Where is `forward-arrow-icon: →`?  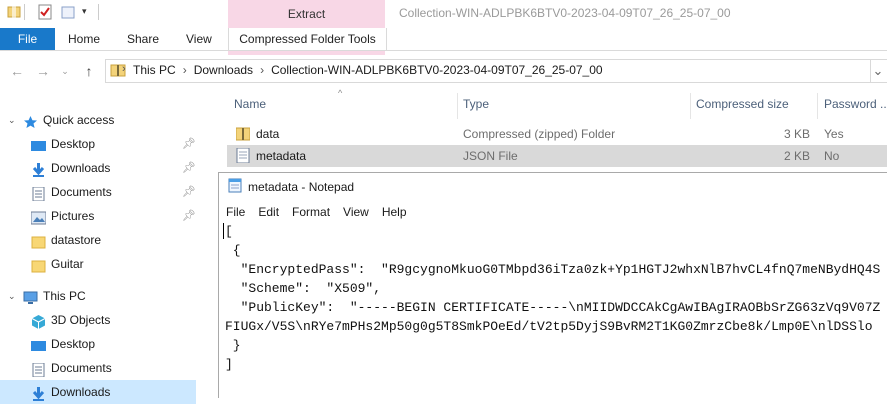 forward-arrow-icon: → is located at coordinates (43, 71).